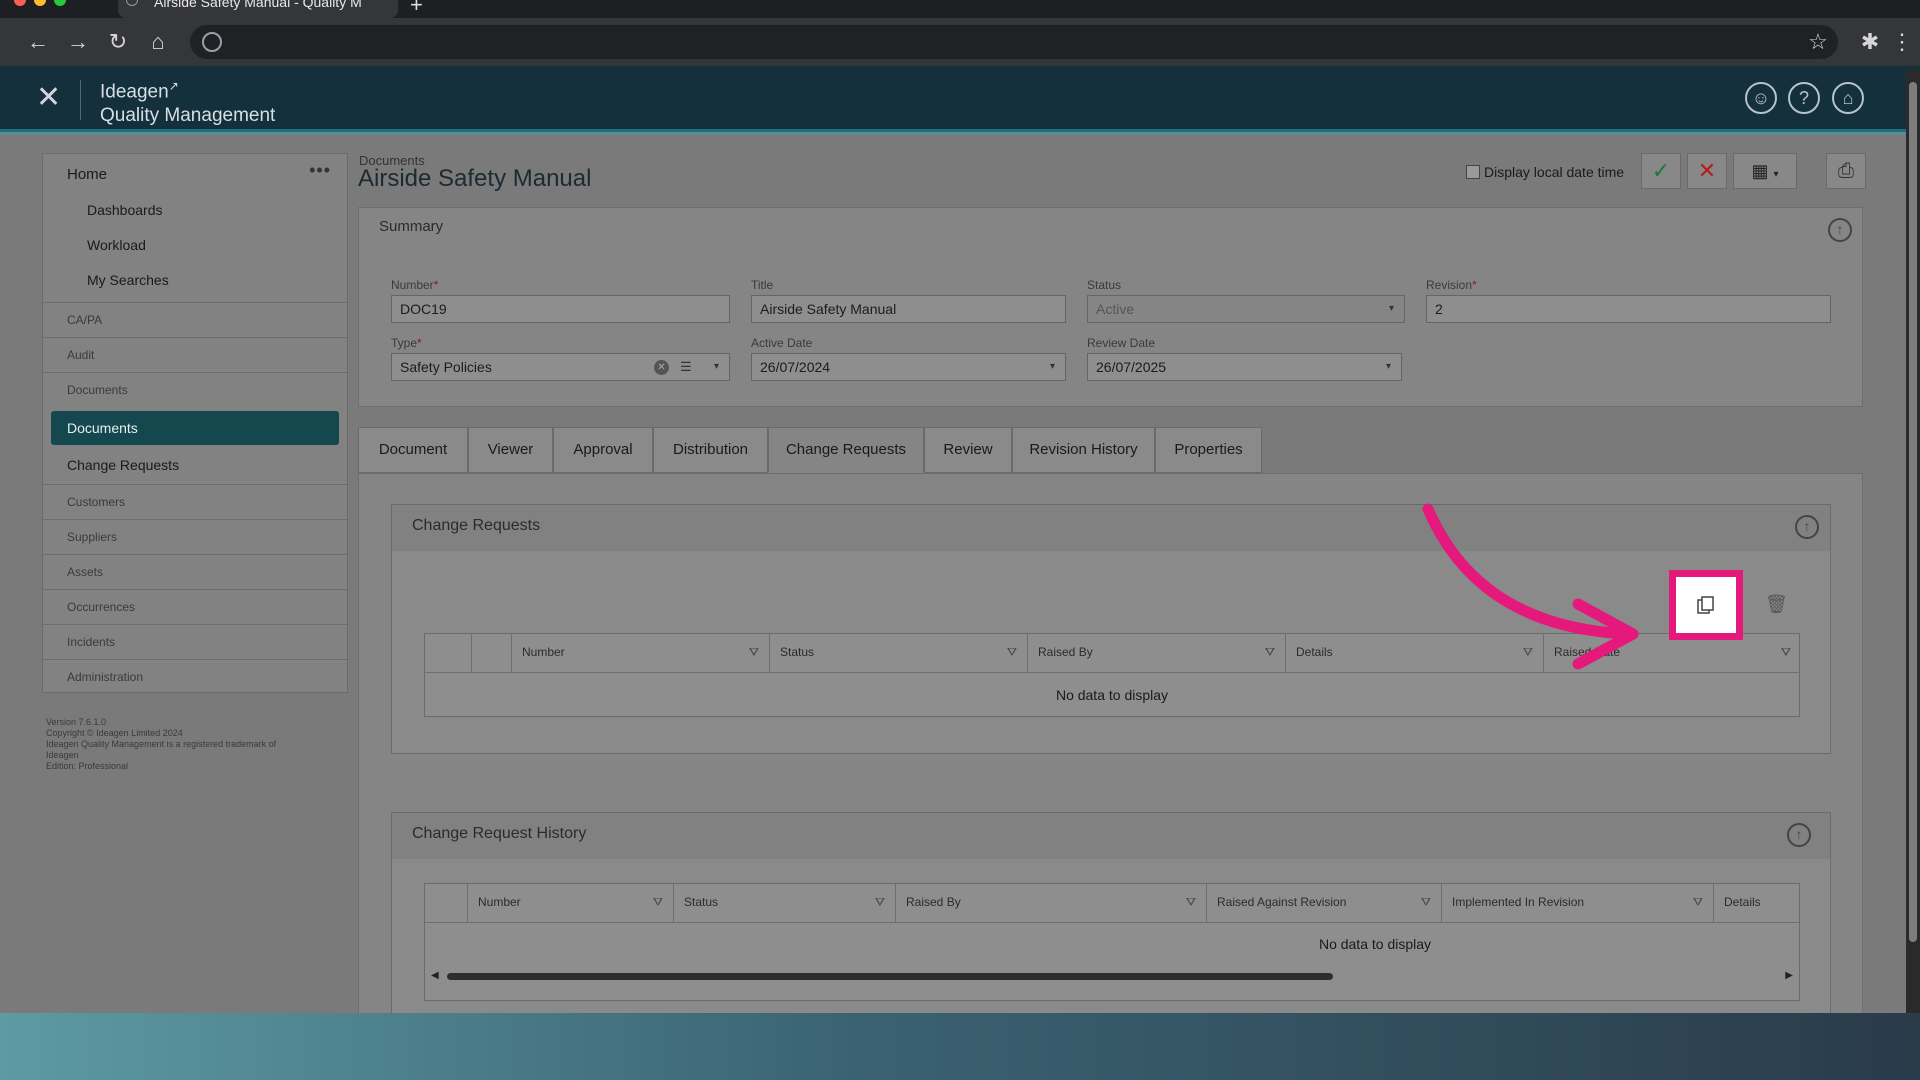 The width and height of the screenshot is (1920, 1080). Describe the element at coordinates (1818, 42) in the screenshot. I see `bookmark-star-icon: ☆` at that location.